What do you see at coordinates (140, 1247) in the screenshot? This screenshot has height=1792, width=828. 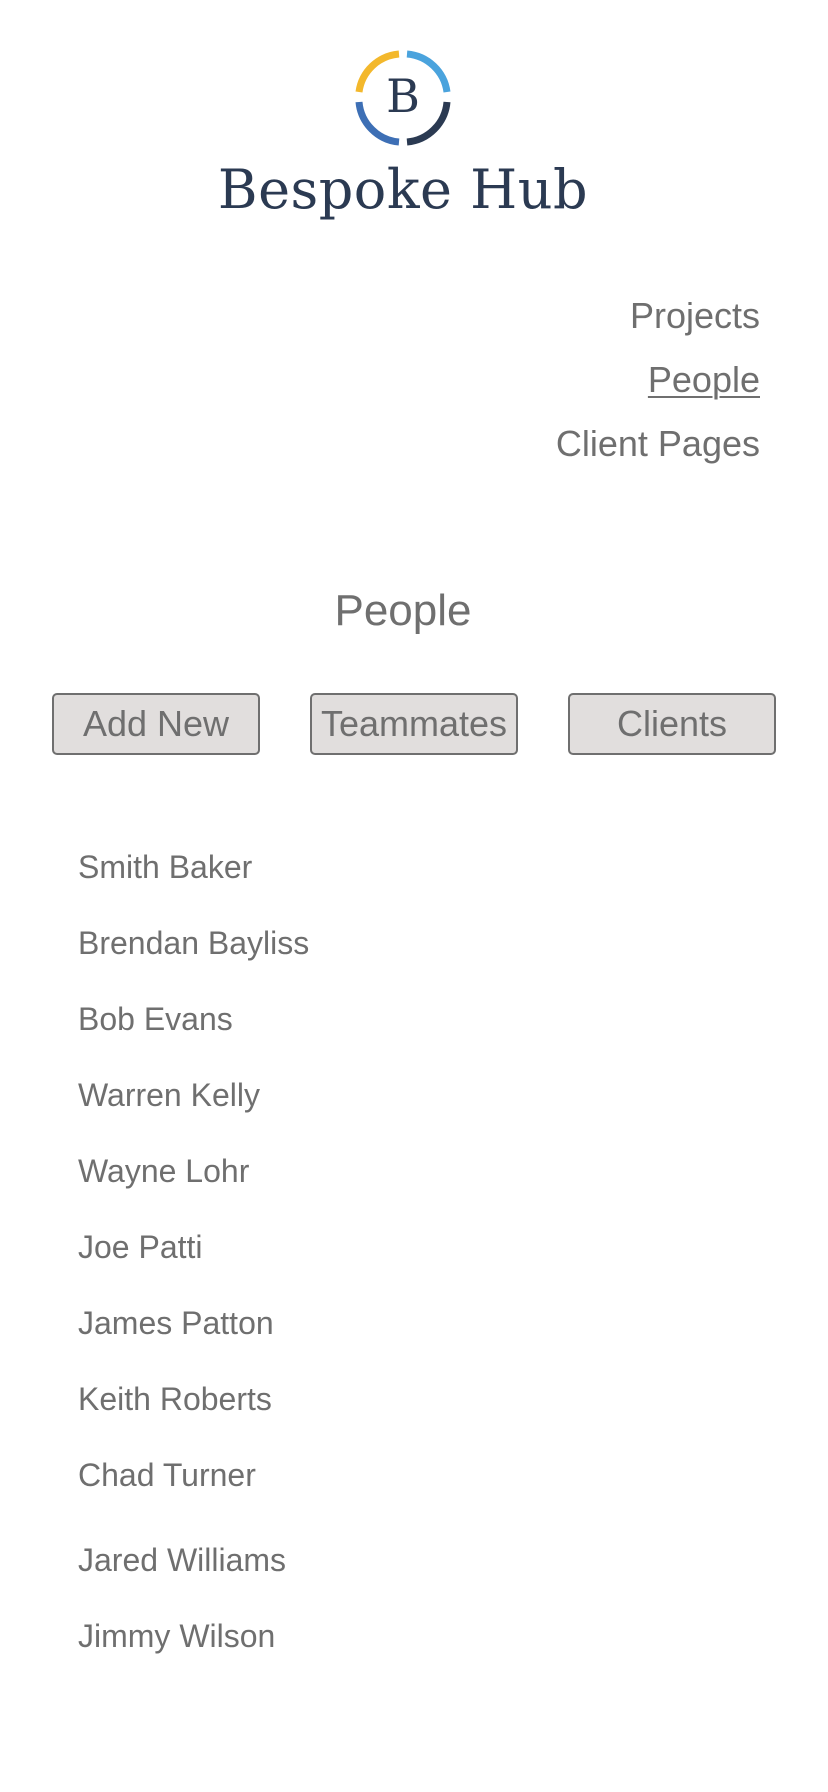 I see `person-list-item: Joe Patti` at bounding box center [140, 1247].